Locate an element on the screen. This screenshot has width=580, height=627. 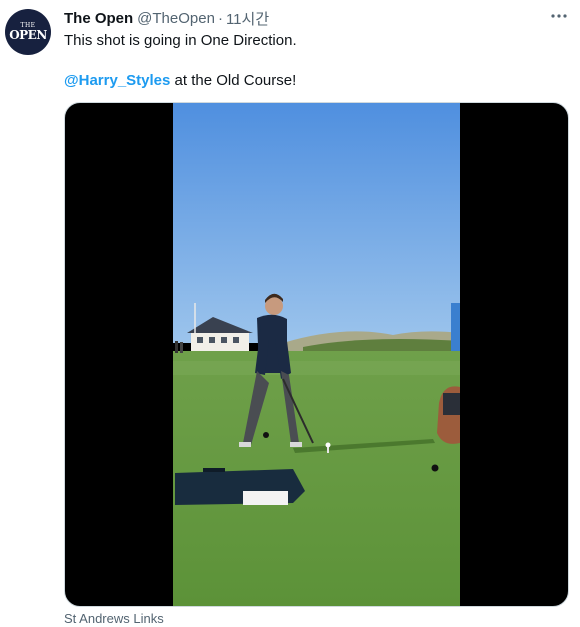
avatar: THE OPEN is located at coordinates (28, 32).